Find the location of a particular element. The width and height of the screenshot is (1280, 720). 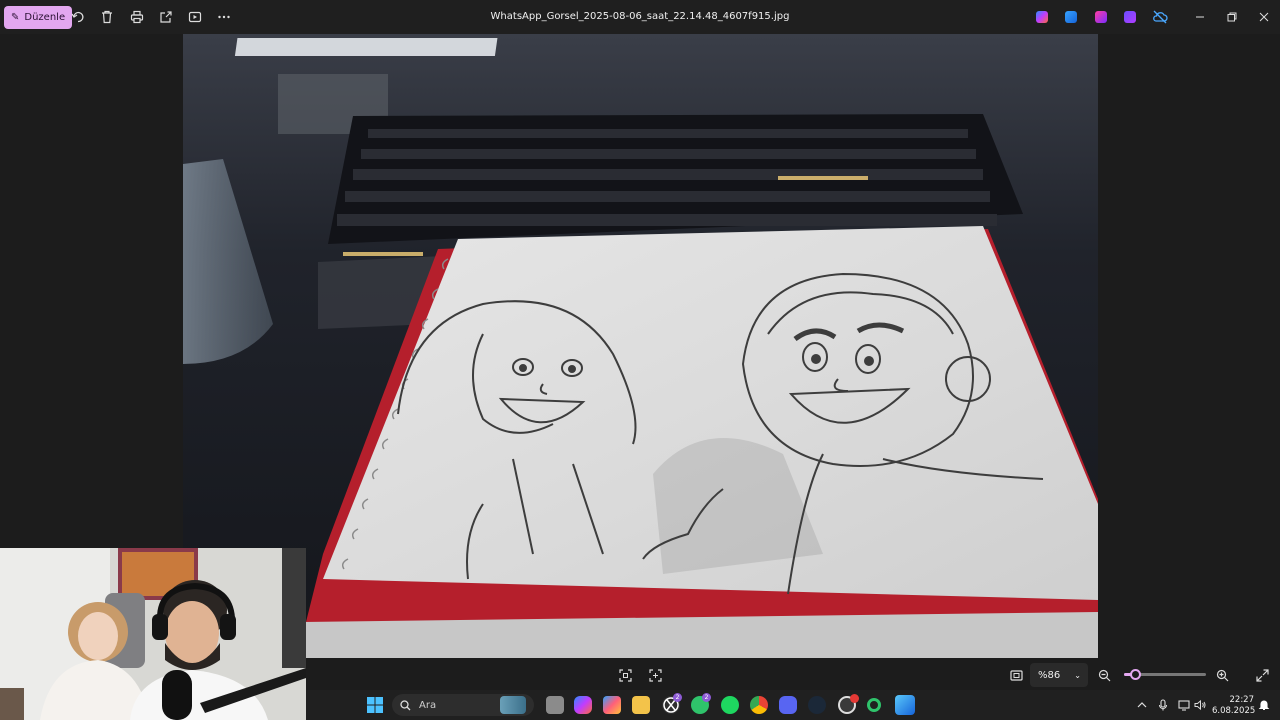

zoom-level-value: %86 is located at coordinates (1049, 675).